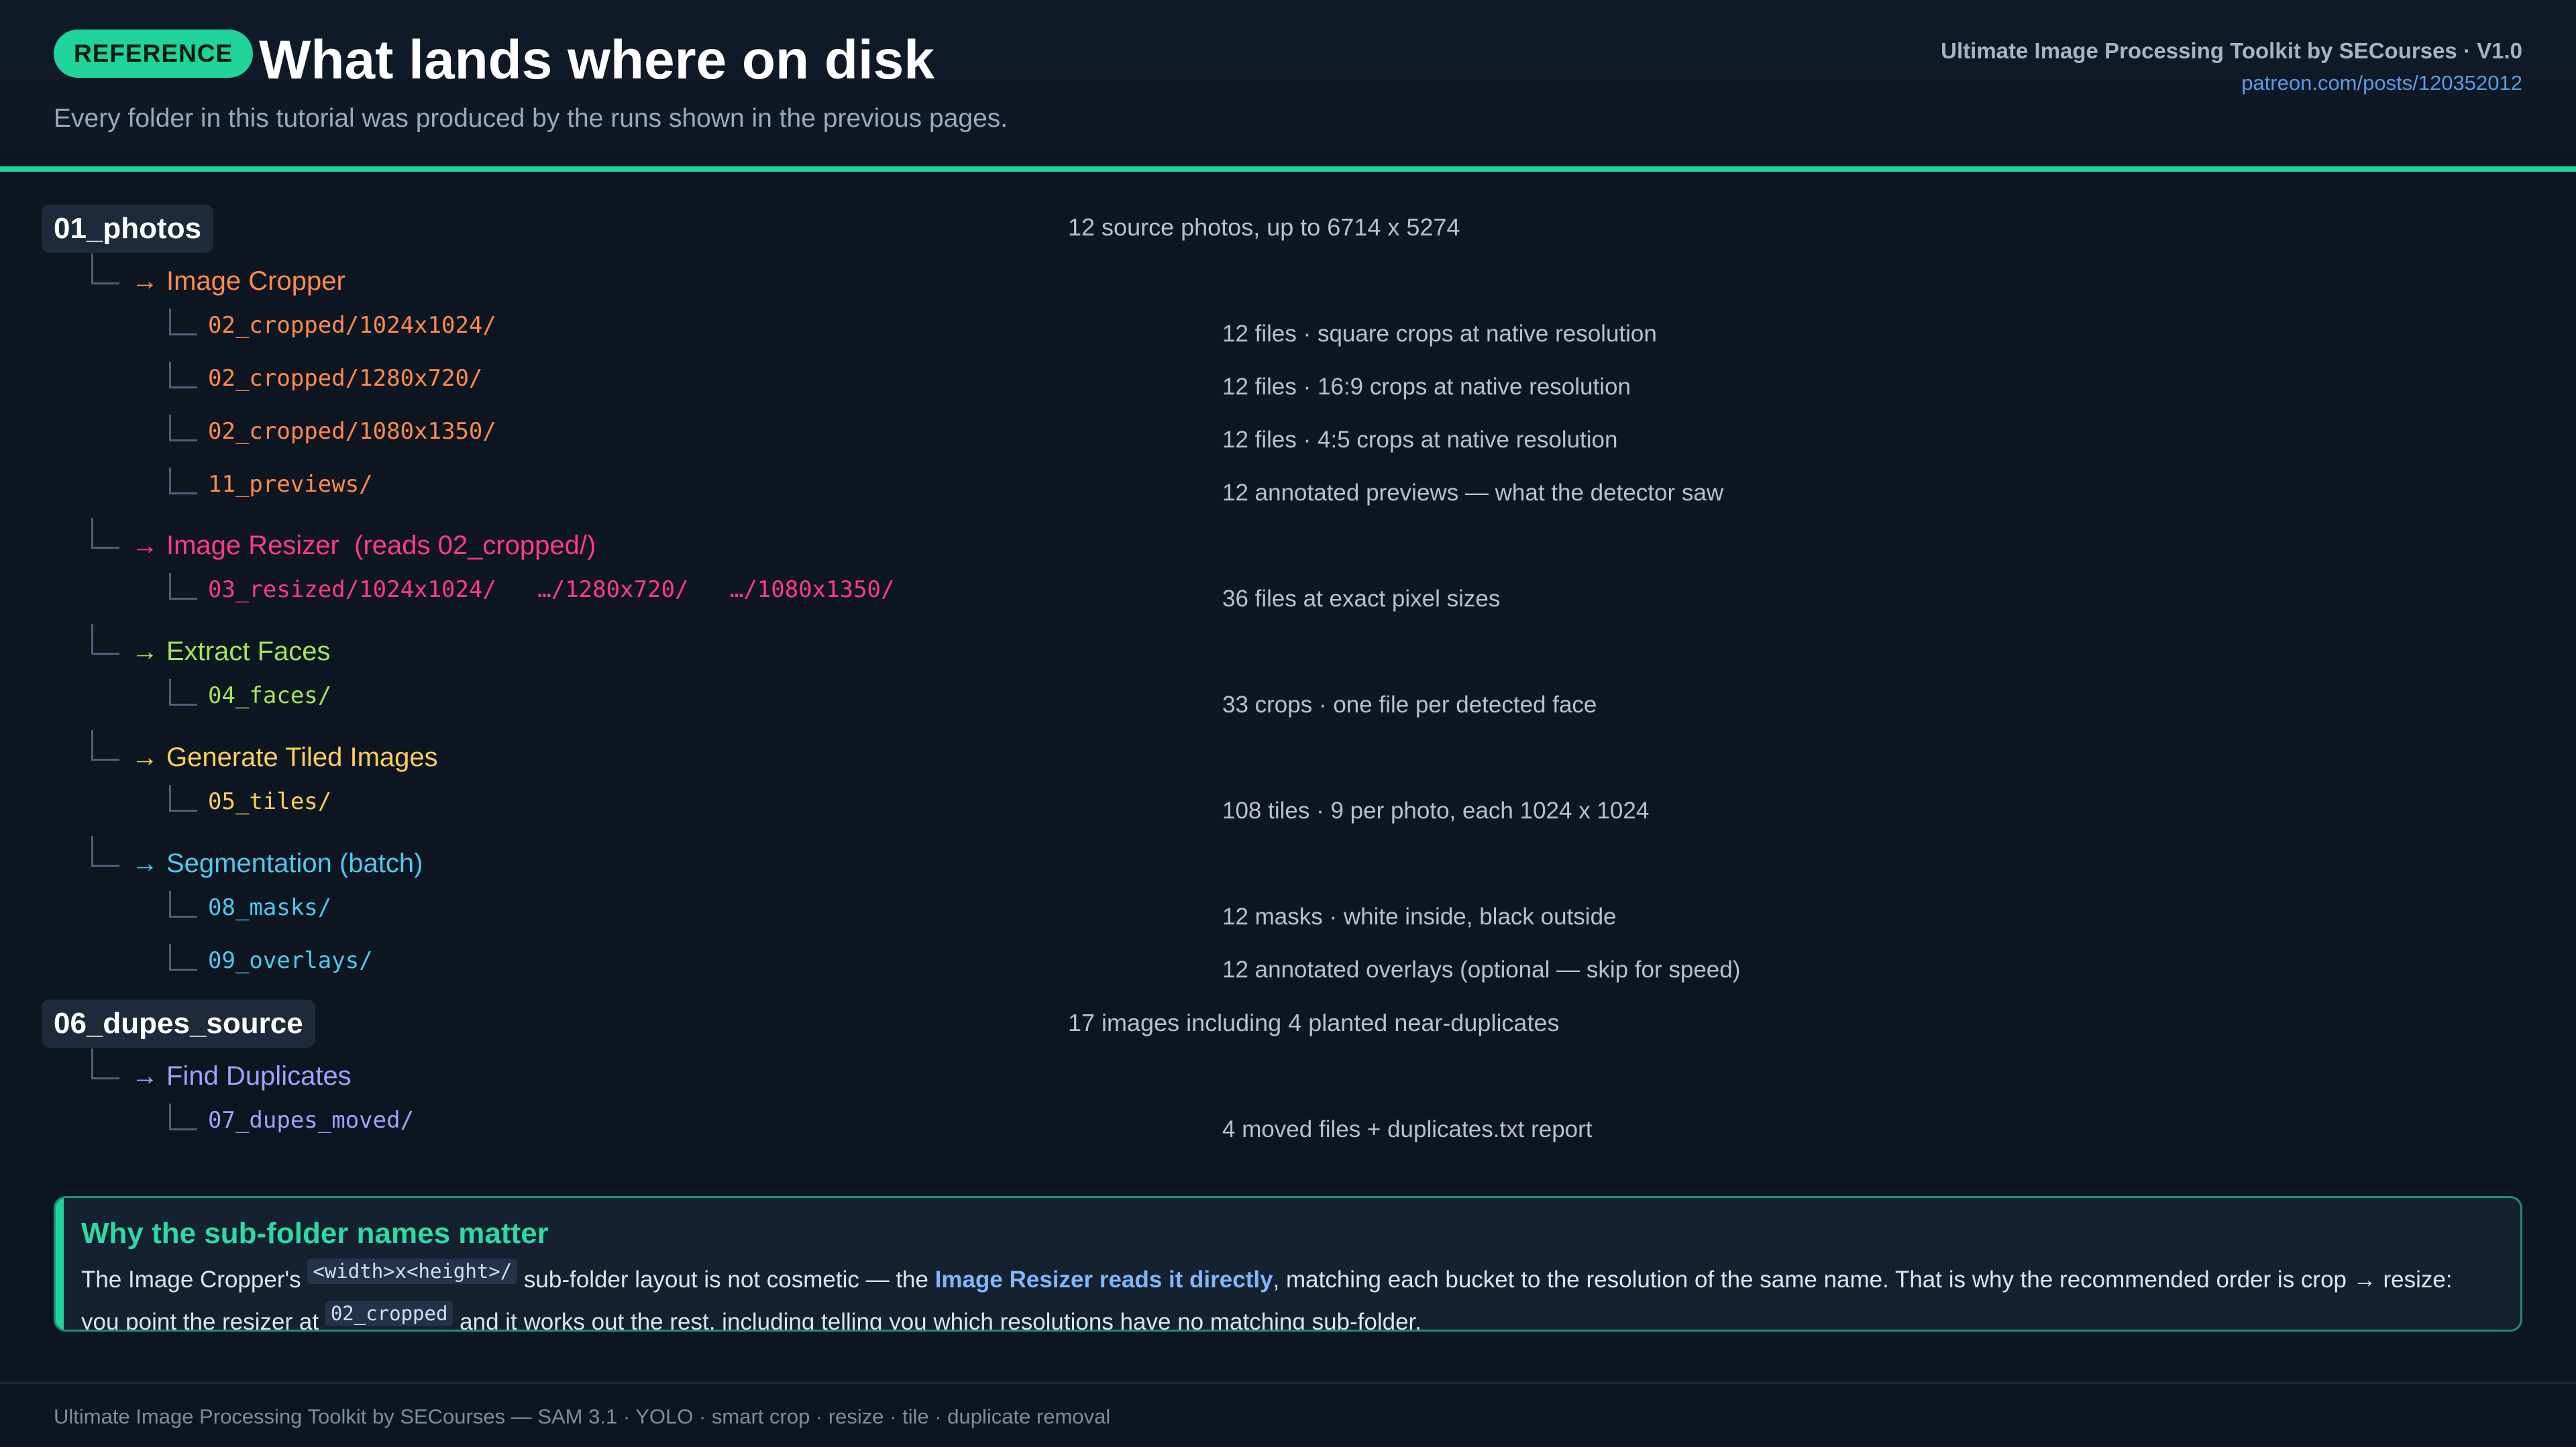 The height and width of the screenshot is (1447, 2576). Describe the element at coordinates (60, 1264) in the screenshot. I see `callout-accent-bar` at that location.